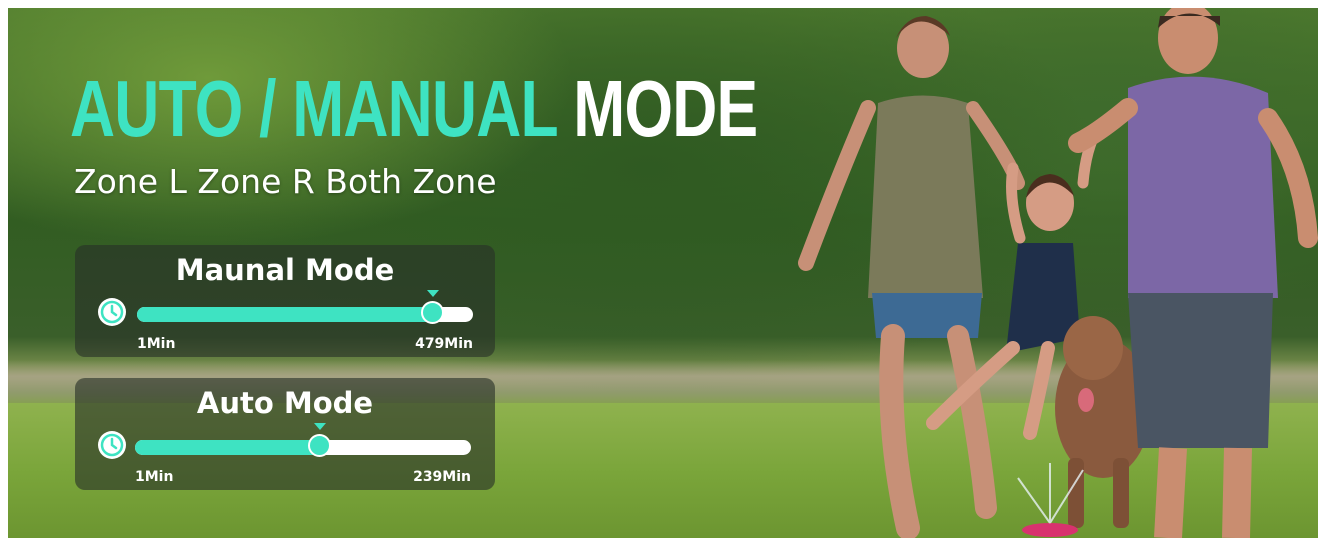 This screenshot has width=1324, height=542. I want to click on auto-slider-fill, so click(227, 447).